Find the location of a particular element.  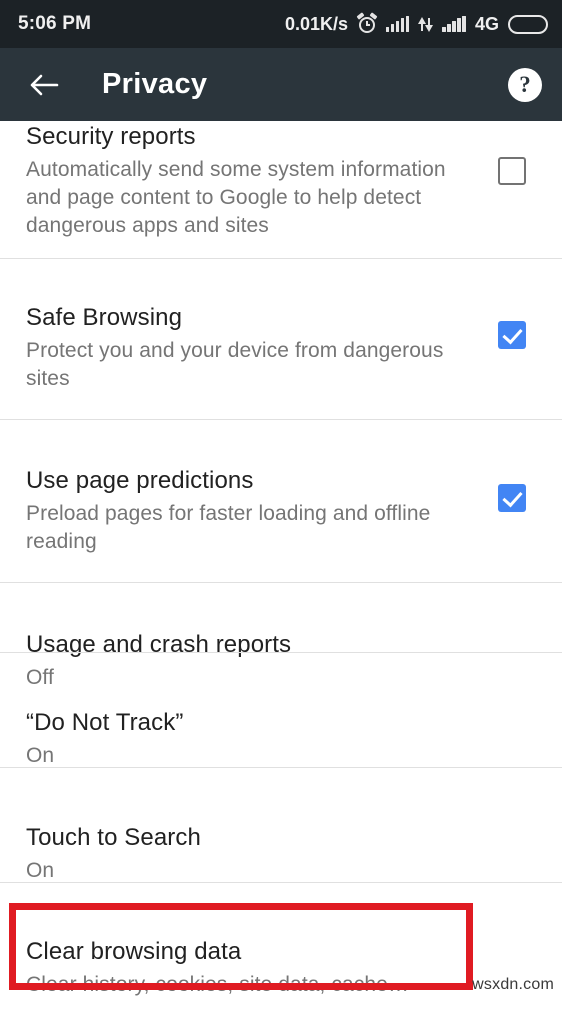

setting-title: Use page predictions is located at coordinates (255, 481).